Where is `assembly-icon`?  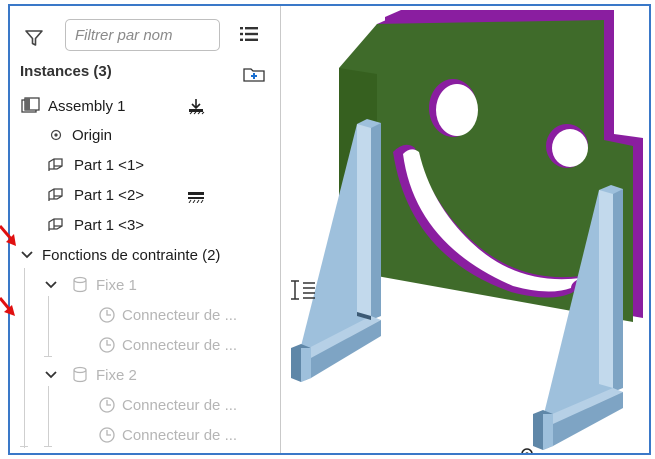 assembly-icon is located at coordinates (30, 105).